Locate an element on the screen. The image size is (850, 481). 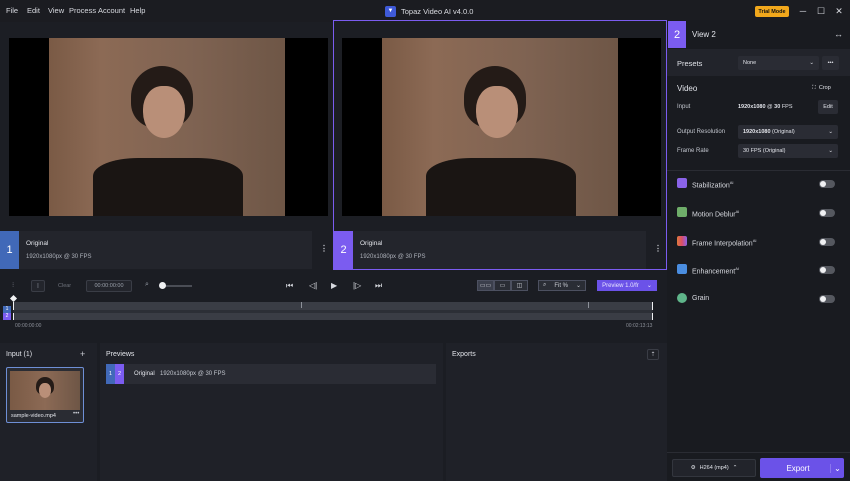
divider is located at coordinates (758, 170).